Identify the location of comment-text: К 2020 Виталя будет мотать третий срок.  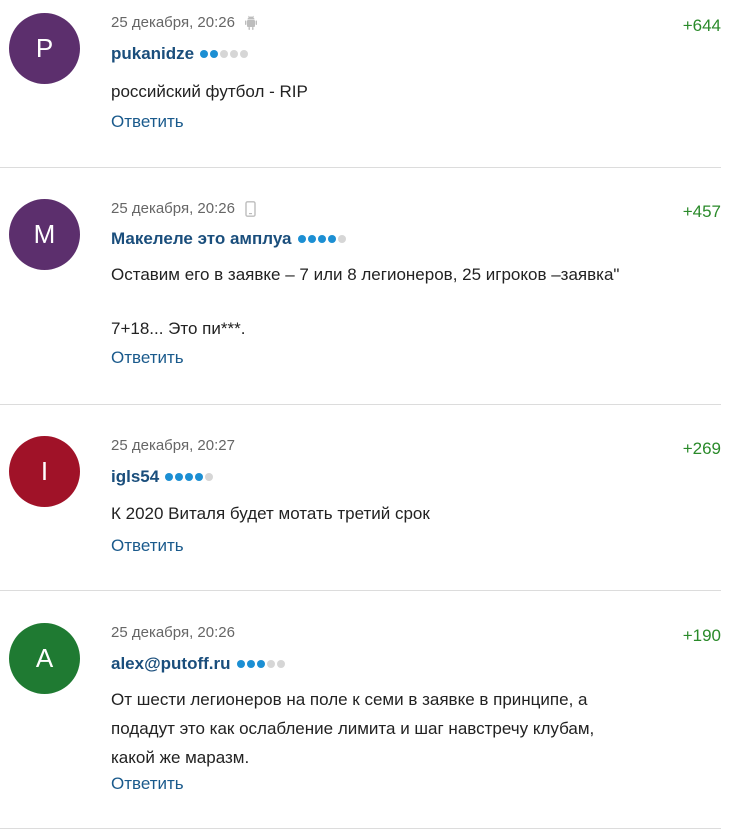
(416, 514).